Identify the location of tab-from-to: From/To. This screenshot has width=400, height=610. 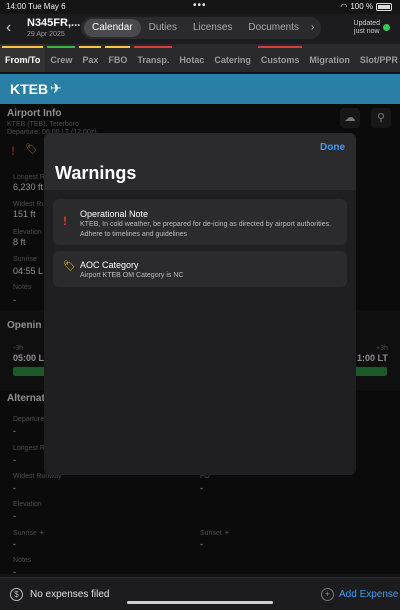
(23, 58).